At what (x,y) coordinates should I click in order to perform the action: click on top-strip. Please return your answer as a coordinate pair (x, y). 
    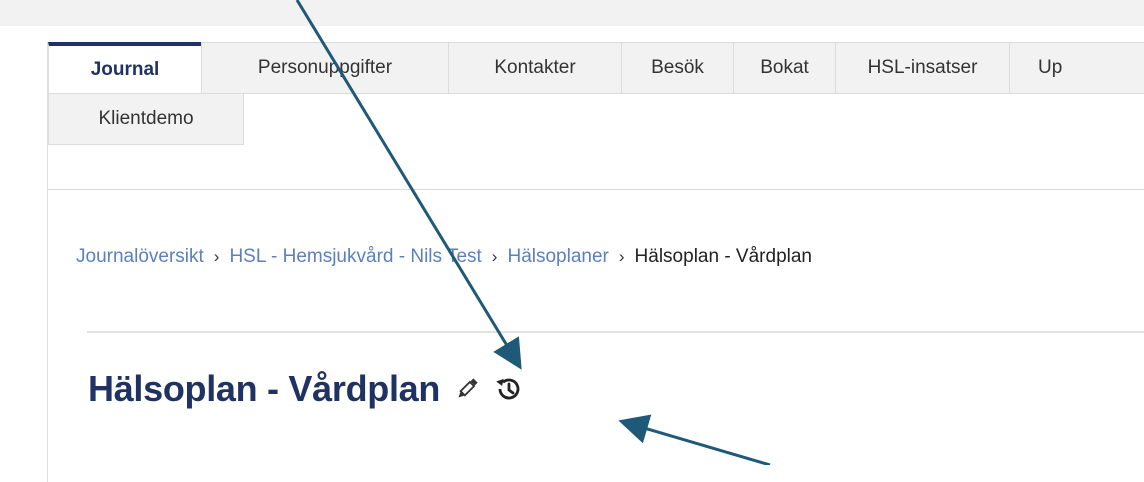
    Looking at the image, I should click on (572, 13).